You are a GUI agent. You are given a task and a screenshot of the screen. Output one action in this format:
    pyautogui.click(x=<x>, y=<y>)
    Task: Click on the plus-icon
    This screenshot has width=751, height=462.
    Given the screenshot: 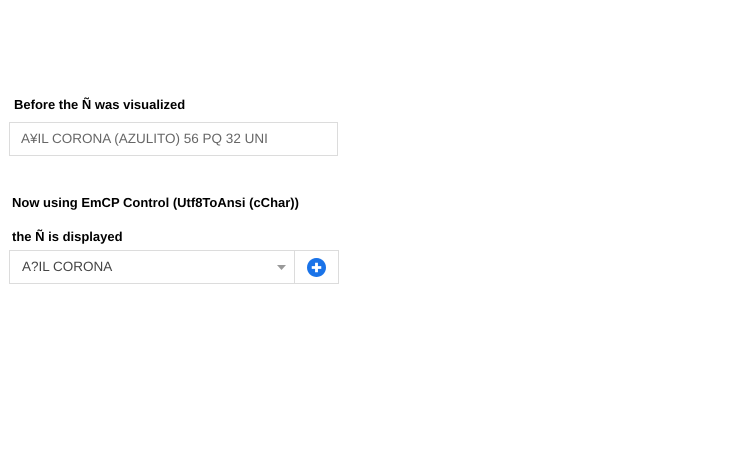 What is the action you would take?
    pyautogui.click(x=316, y=267)
    